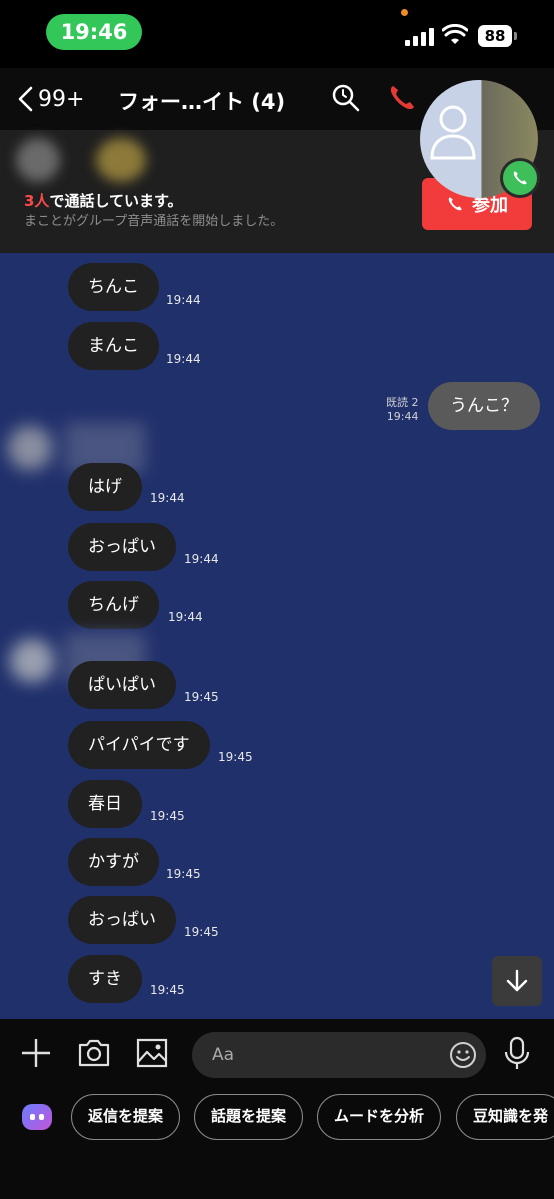 The height and width of the screenshot is (1199, 554). What do you see at coordinates (152, 1053) in the screenshot?
I see `image-icon` at bounding box center [152, 1053].